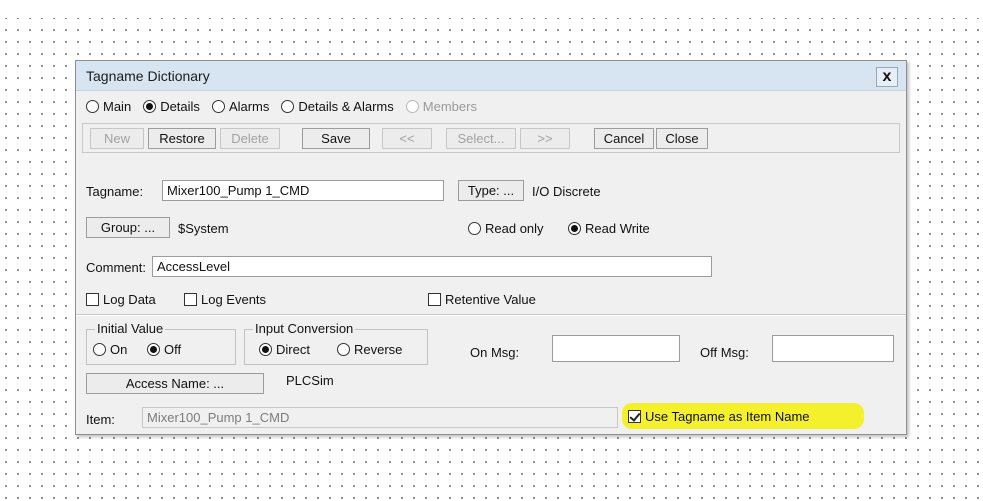 The width and height of the screenshot is (983, 501). What do you see at coordinates (434, 299) in the screenshot?
I see `retentive-value-check` at bounding box center [434, 299].